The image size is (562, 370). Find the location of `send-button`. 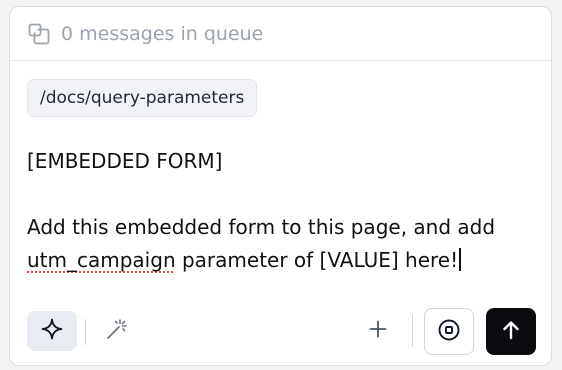

send-button is located at coordinates (511, 331).